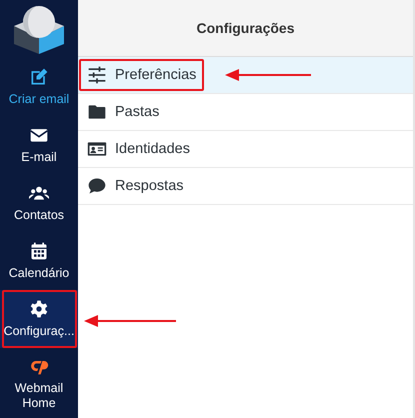  What do you see at coordinates (245, 75) in the screenshot?
I see `settings-item: Preferências` at bounding box center [245, 75].